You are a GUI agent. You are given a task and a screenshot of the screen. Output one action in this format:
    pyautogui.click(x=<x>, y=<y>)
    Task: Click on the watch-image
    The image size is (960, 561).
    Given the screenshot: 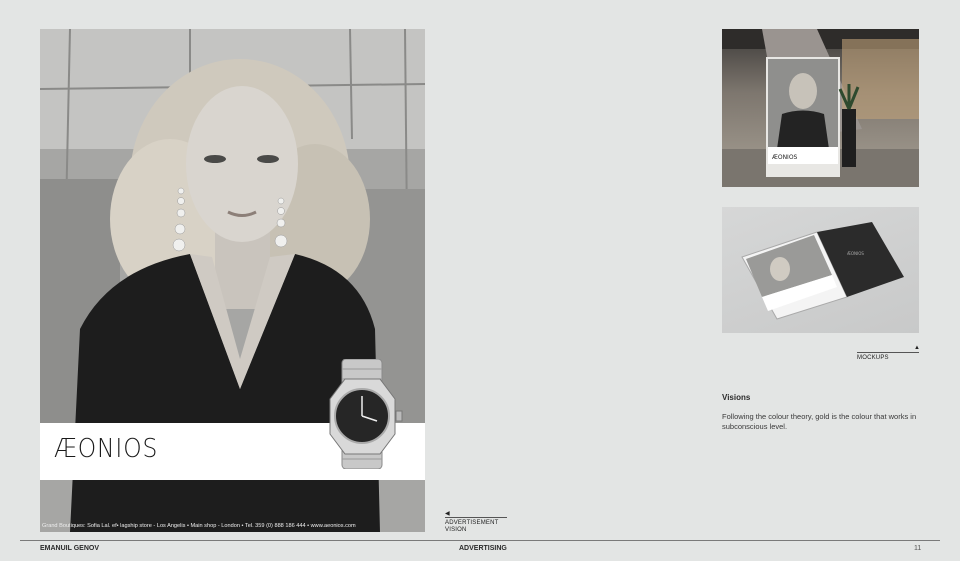 What is the action you would take?
    pyautogui.click(x=366, y=414)
    